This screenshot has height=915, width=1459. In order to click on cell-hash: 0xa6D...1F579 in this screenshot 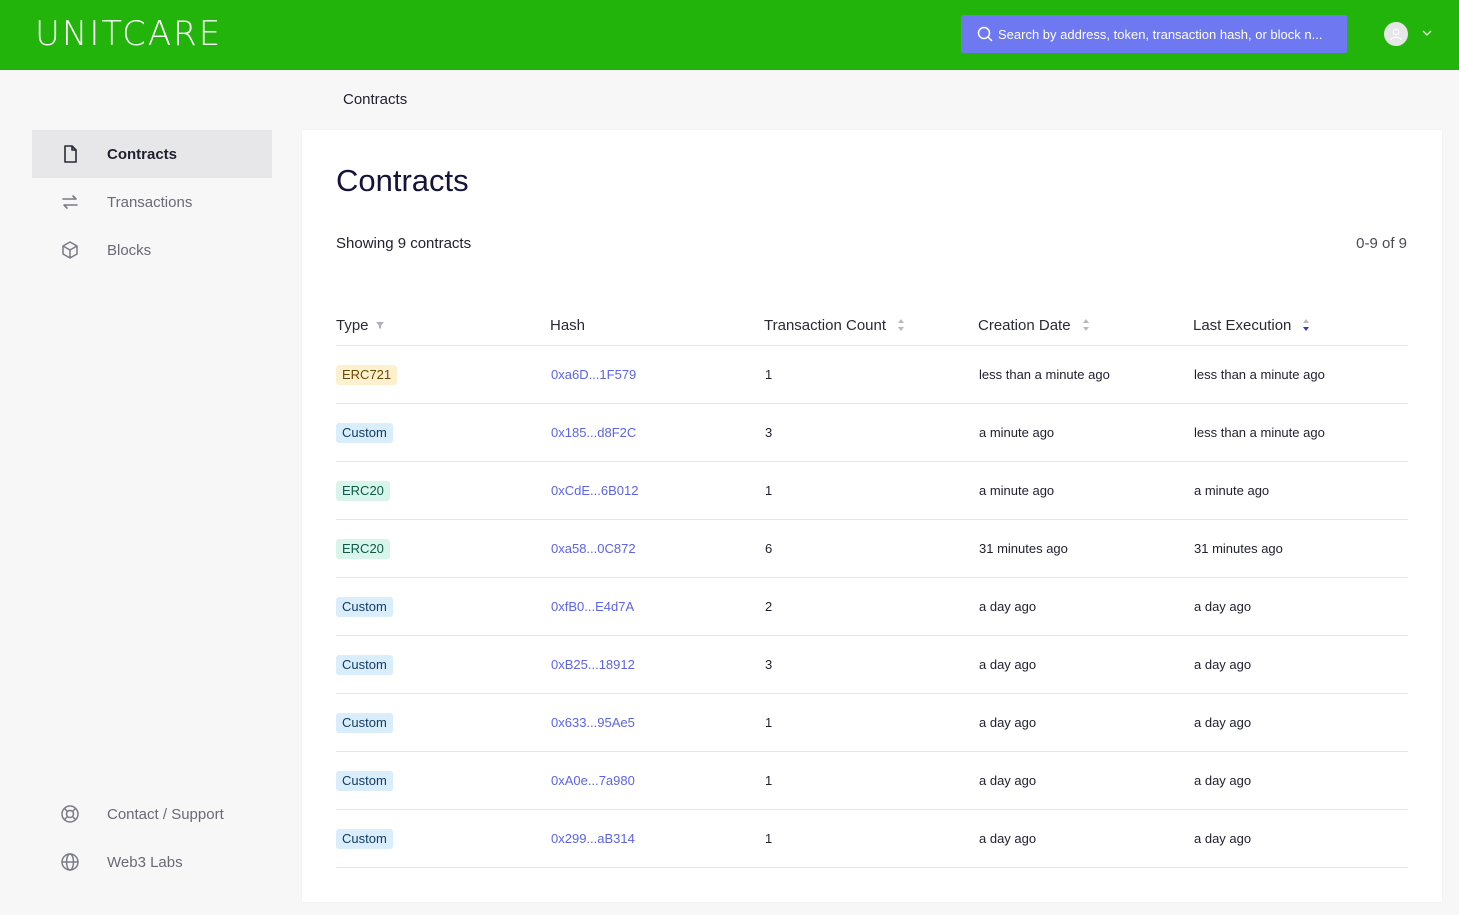, I will do `click(657, 374)`.